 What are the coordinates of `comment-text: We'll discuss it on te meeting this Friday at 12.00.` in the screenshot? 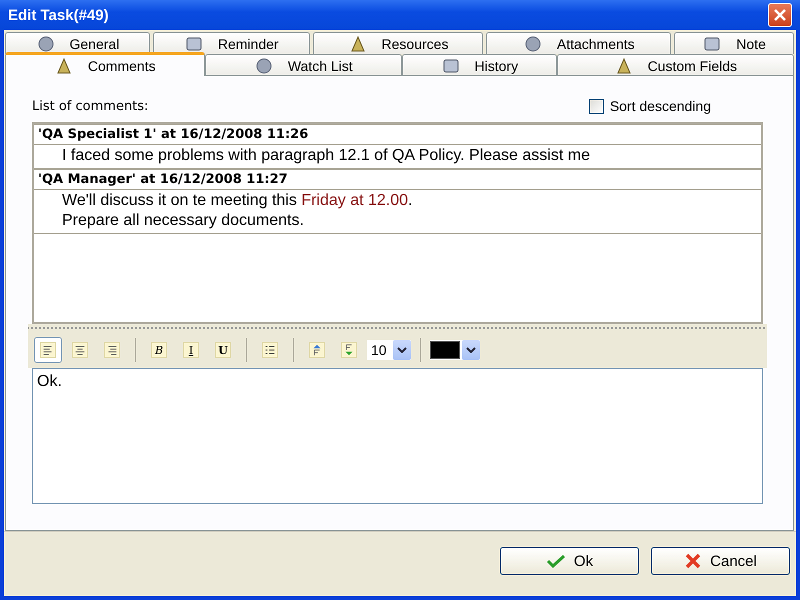 It's located at (238, 201).